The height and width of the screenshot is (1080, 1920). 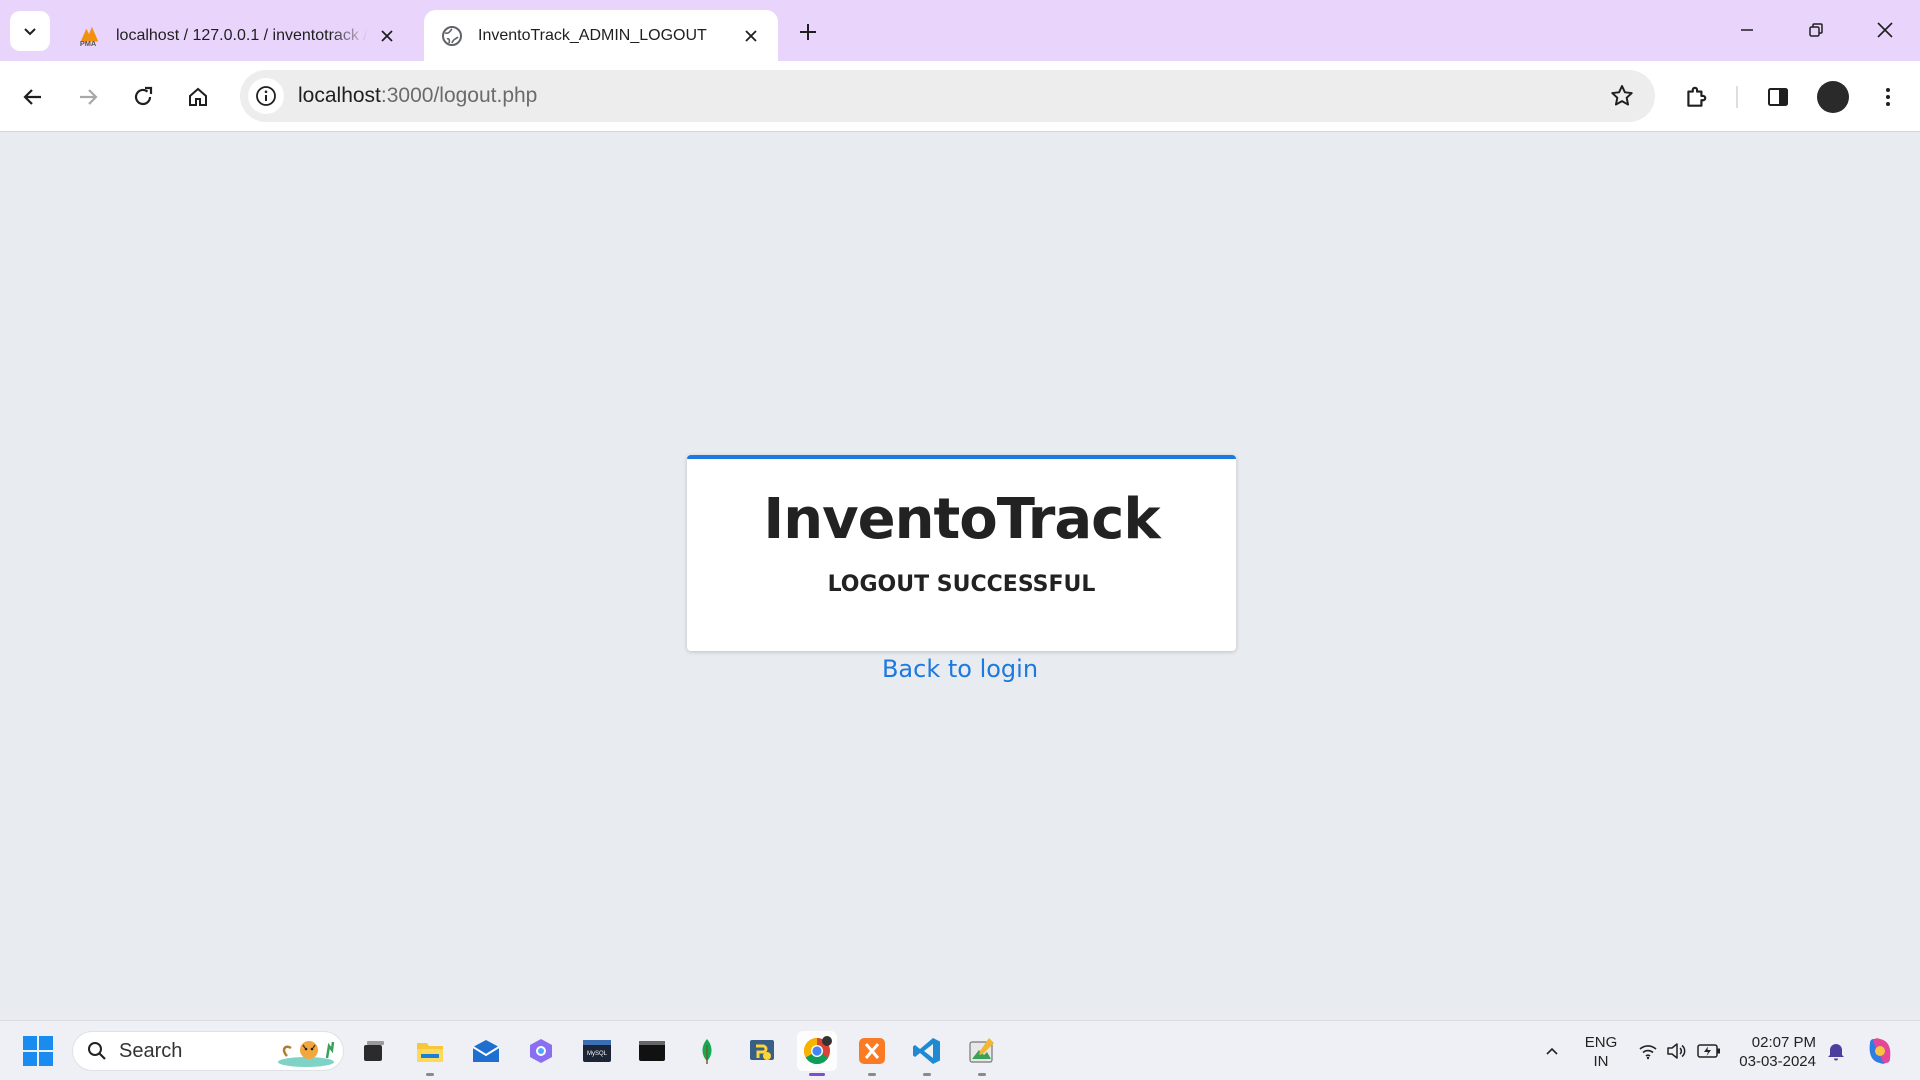 I want to click on toolbar-divider, so click(x=1737, y=97).